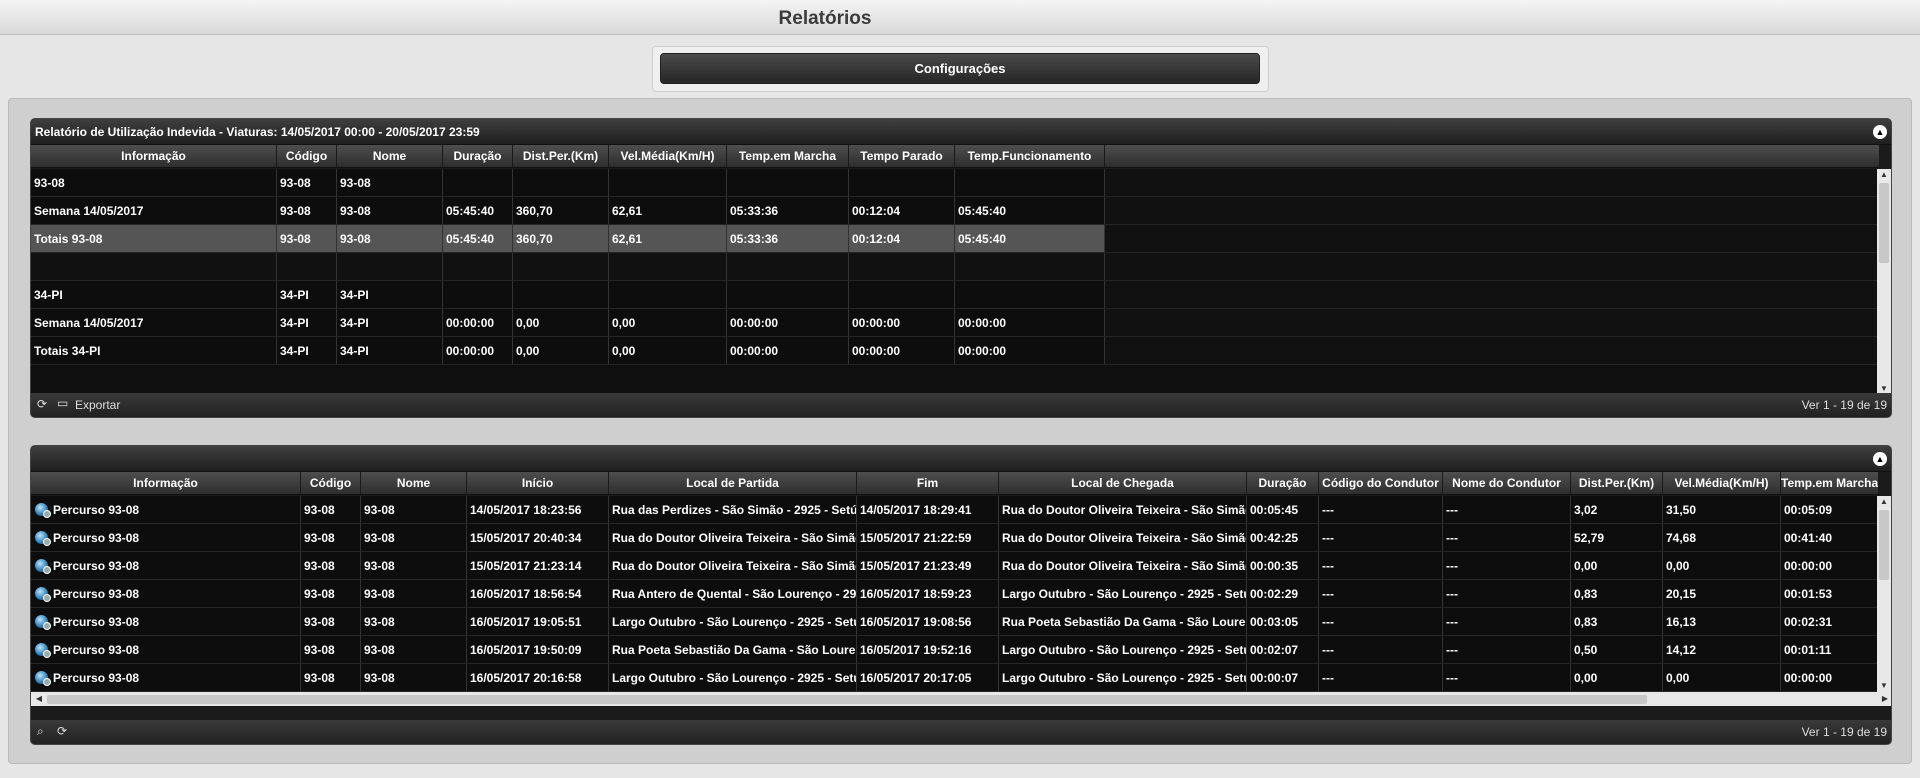  What do you see at coordinates (538, 483) in the screenshot?
I see `column-header: Início` at bounding box center [538, 483].